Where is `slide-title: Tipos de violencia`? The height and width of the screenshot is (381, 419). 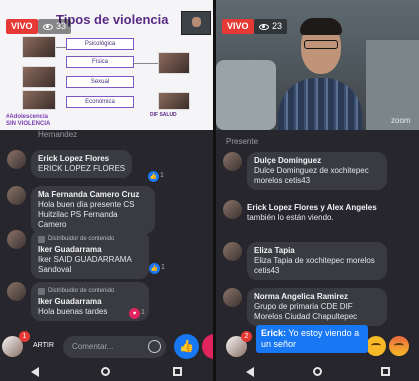
slide-title: Tipos de violencia is located at coordinates (112, 19).